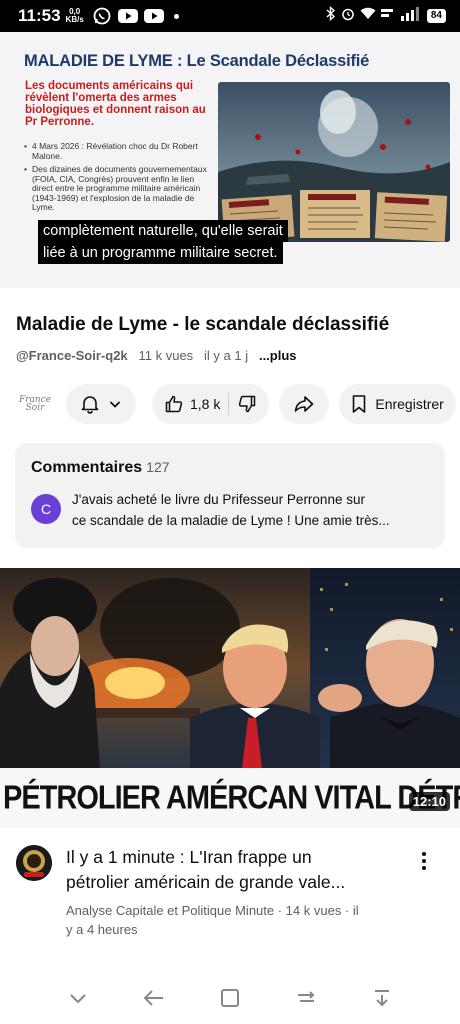 The height and width of the screenshot is (1024, 460). What do you see at coordinates (306, 998) in the screenshot?
I see `recents-icon` at bounding box center [306, 998].